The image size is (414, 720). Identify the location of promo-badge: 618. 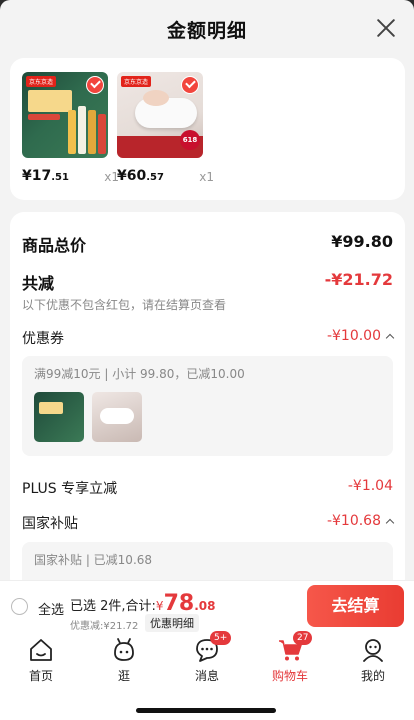
(190, 140).